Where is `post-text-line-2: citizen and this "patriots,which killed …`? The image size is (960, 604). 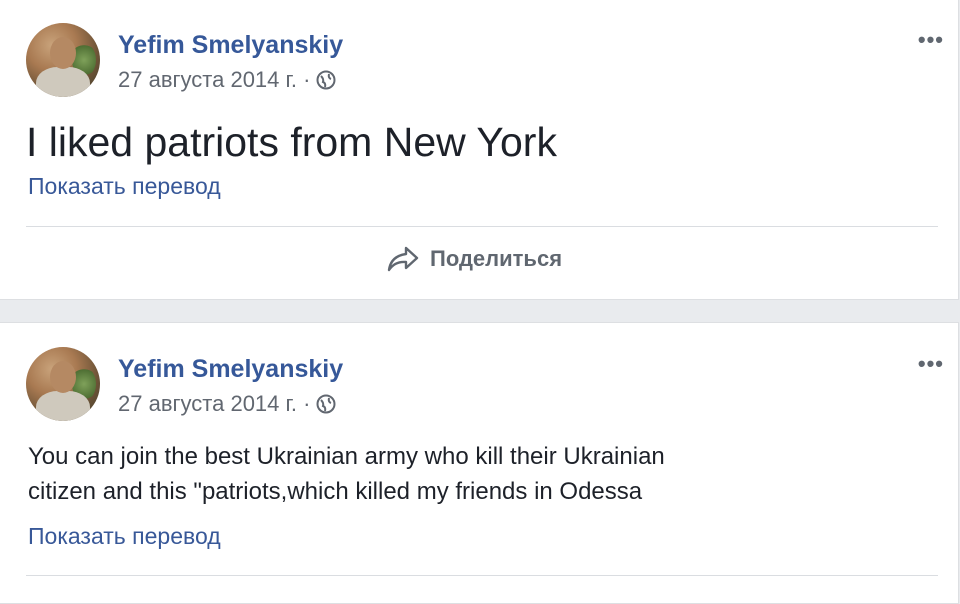
post-text-line-2: citizen and this "patriots,which killed … is located at coordinates (335, 491).